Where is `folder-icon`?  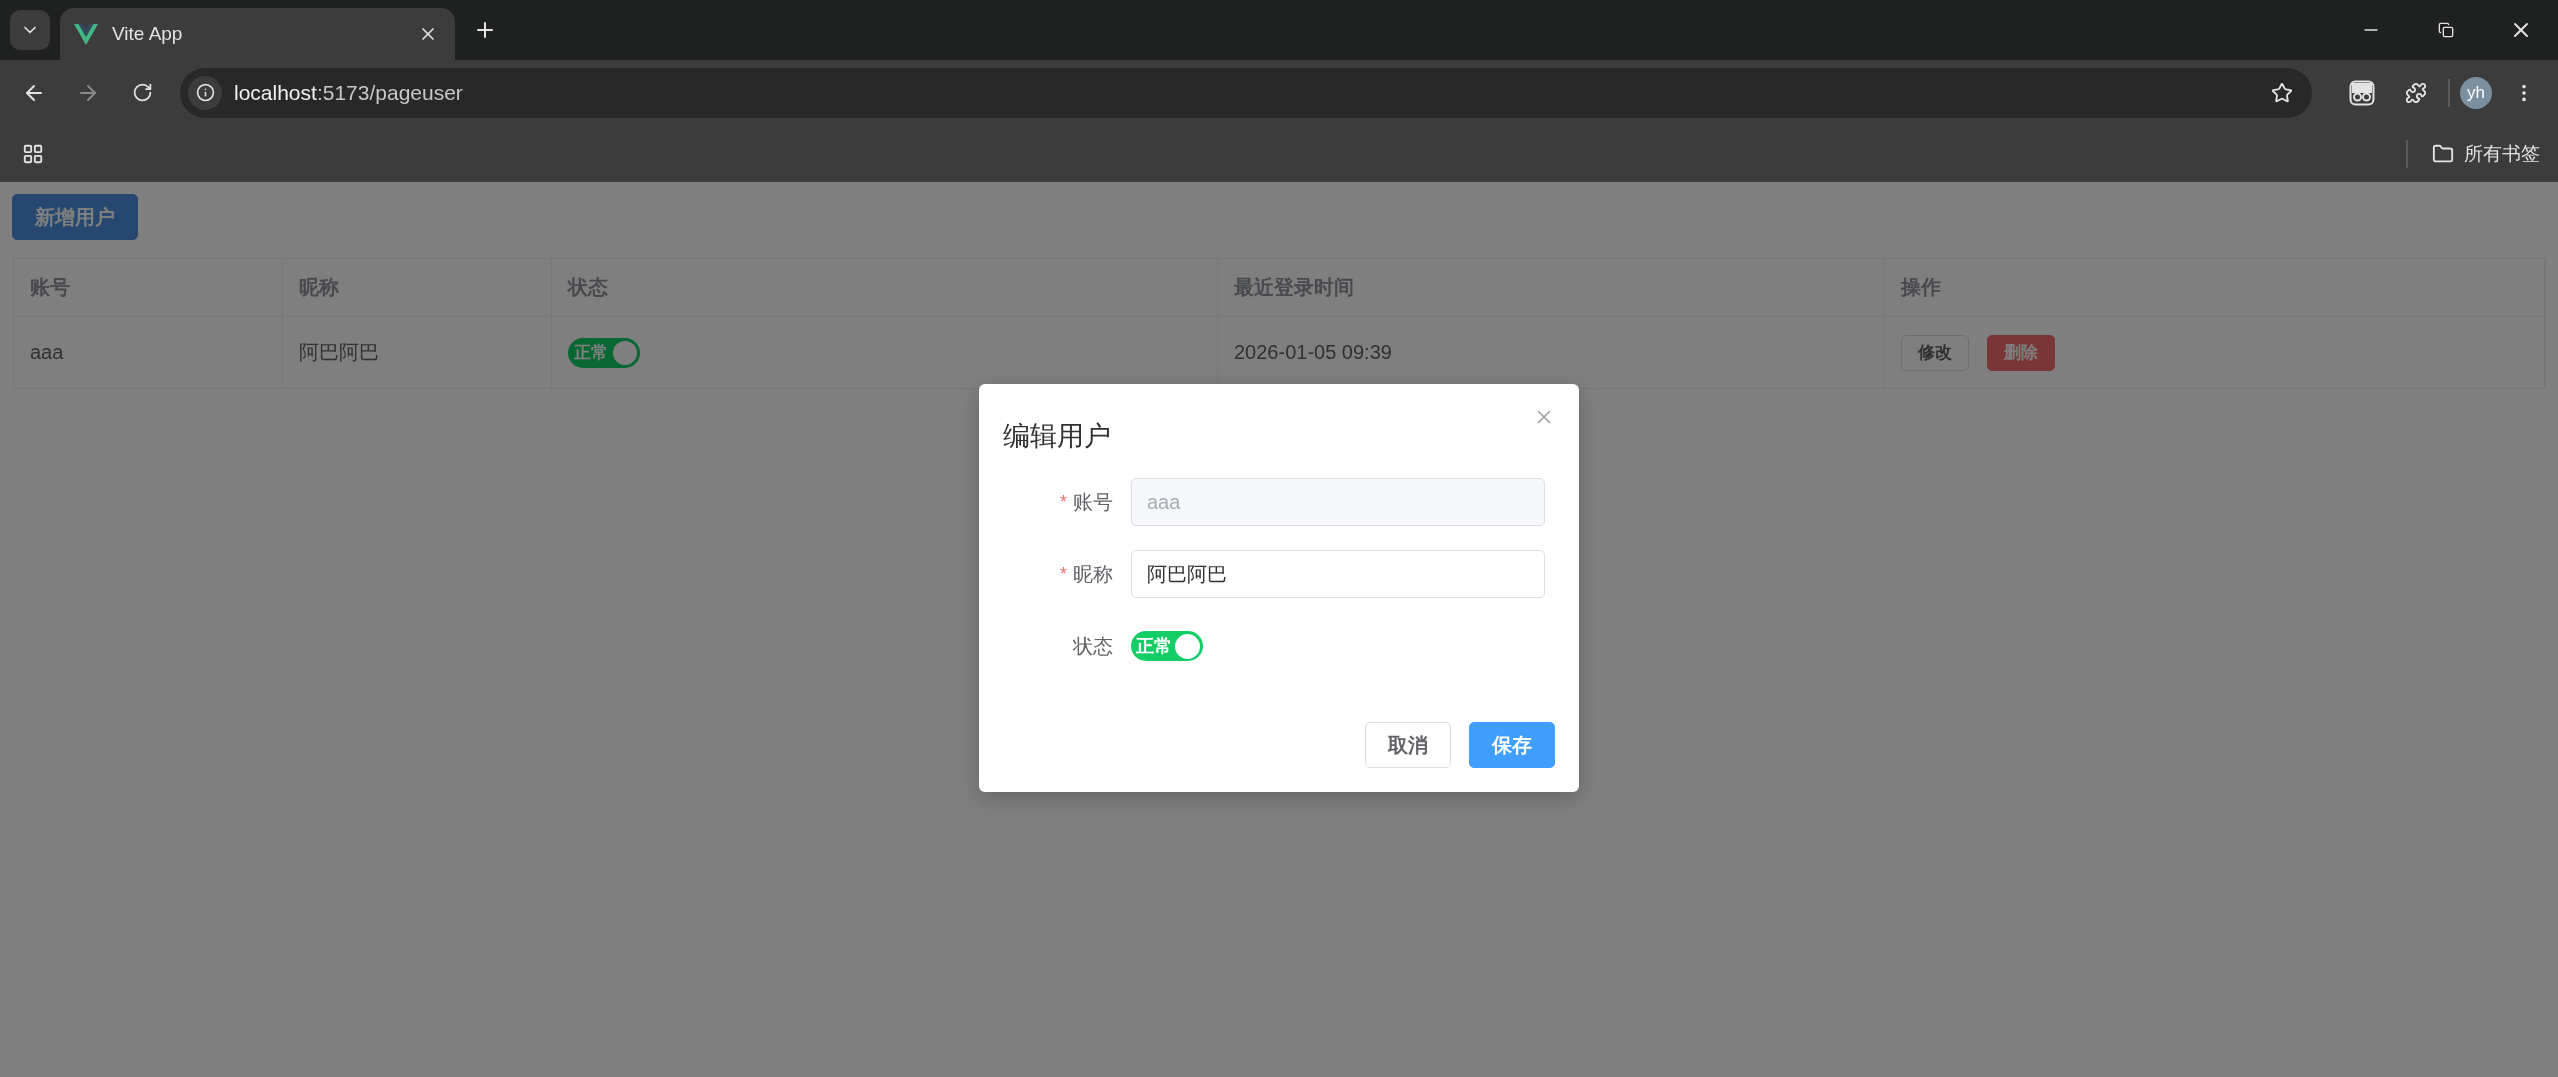 folder-icon is located at coordinates (2443, 153).